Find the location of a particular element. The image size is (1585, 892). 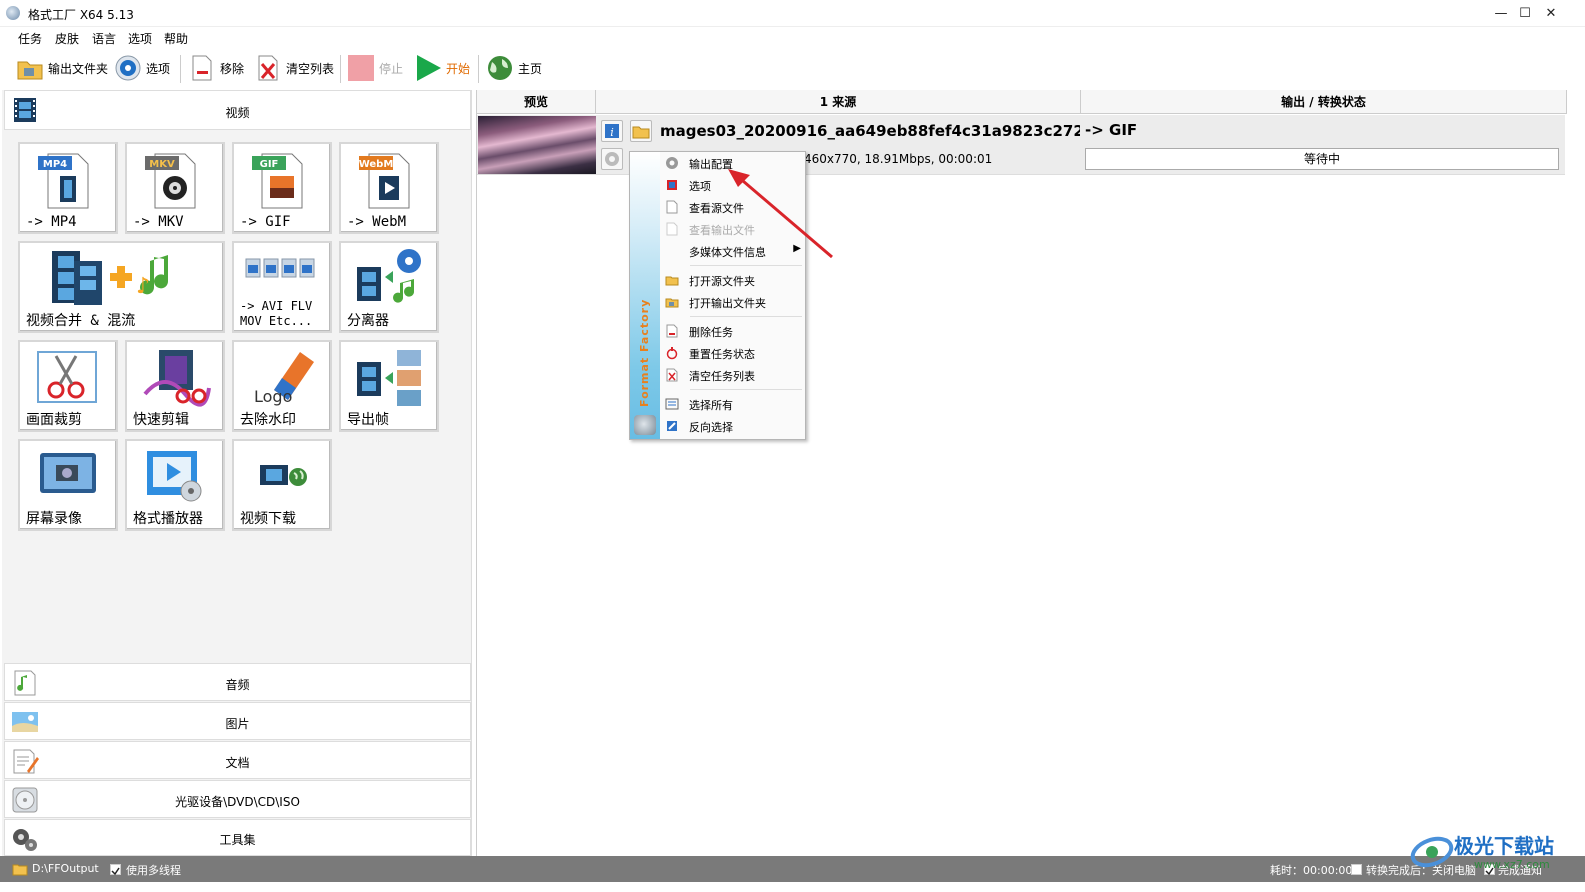

output-folder-icon is located at coordinates (672, 303).